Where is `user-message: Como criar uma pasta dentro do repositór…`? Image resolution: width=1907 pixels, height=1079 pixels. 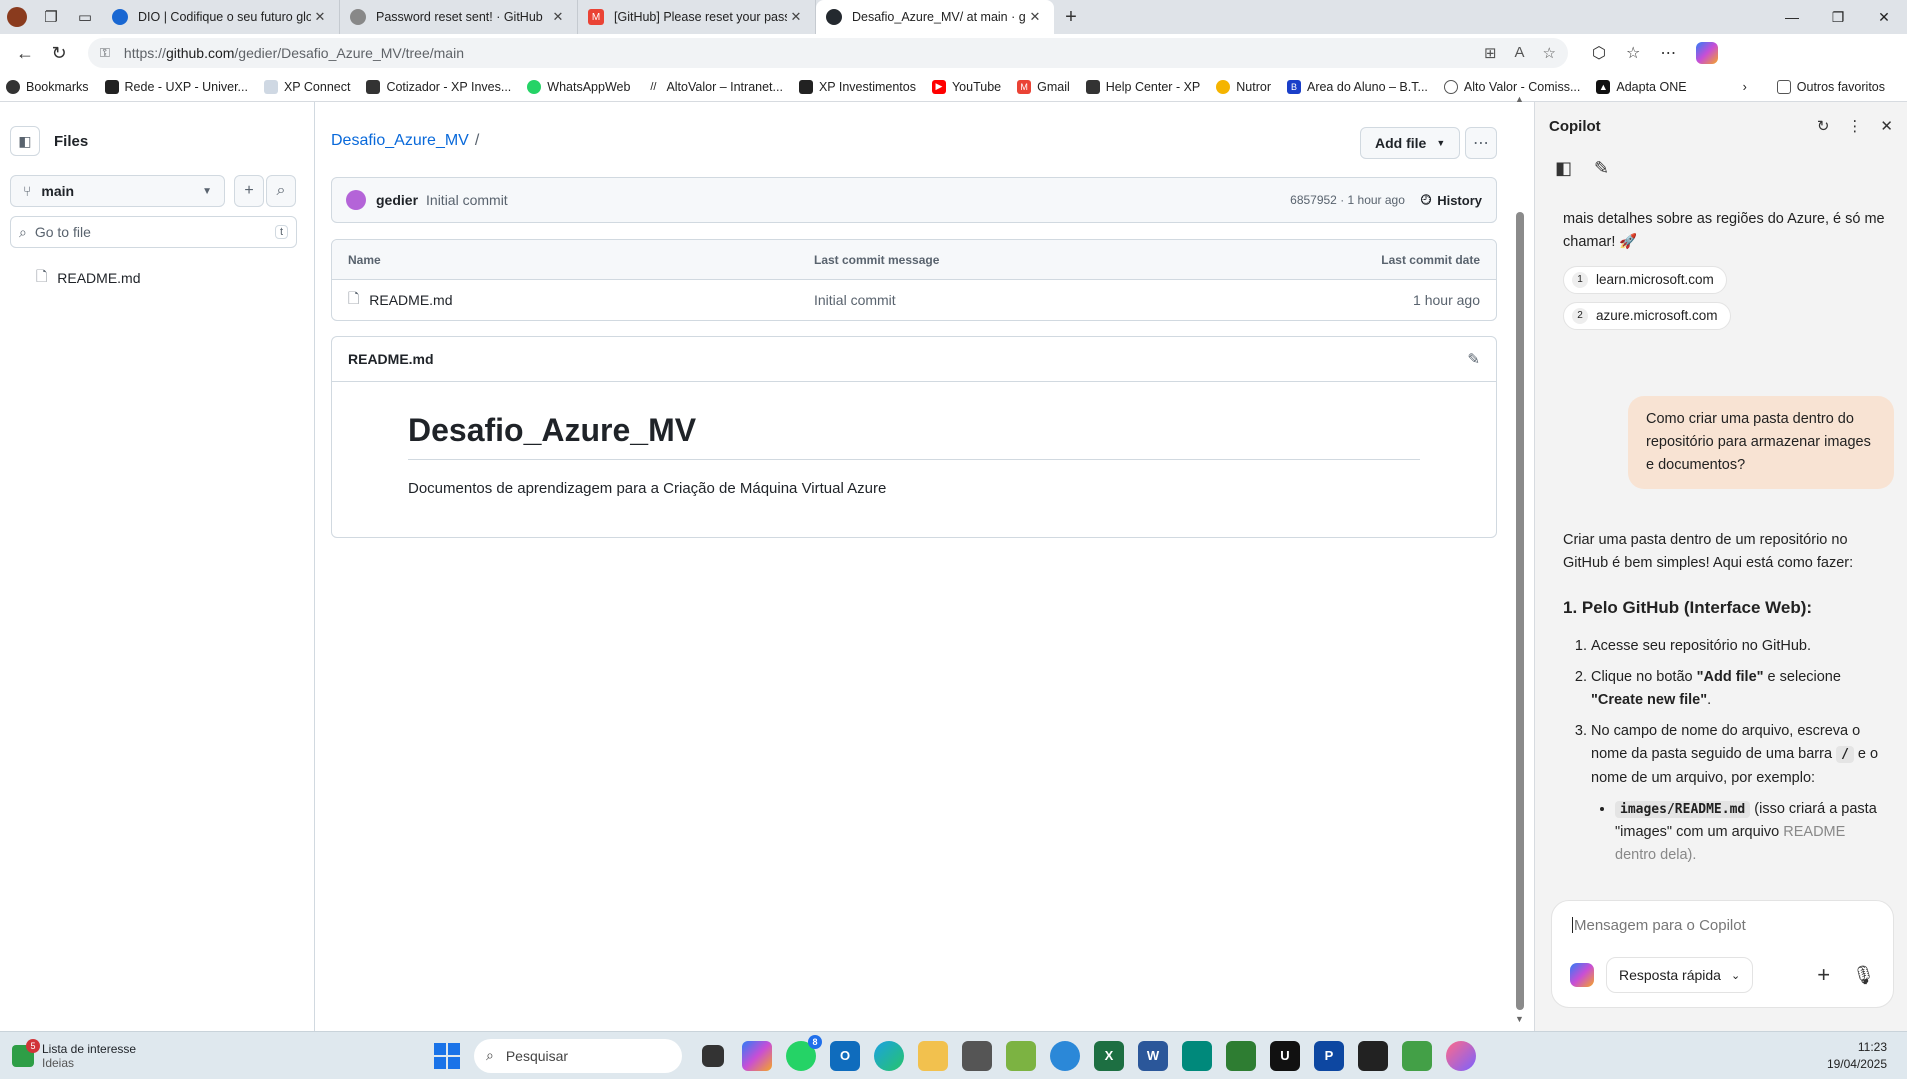
user-message: Como criar uma pasta dentro do repositór… is located at coordinates (1761, 442).